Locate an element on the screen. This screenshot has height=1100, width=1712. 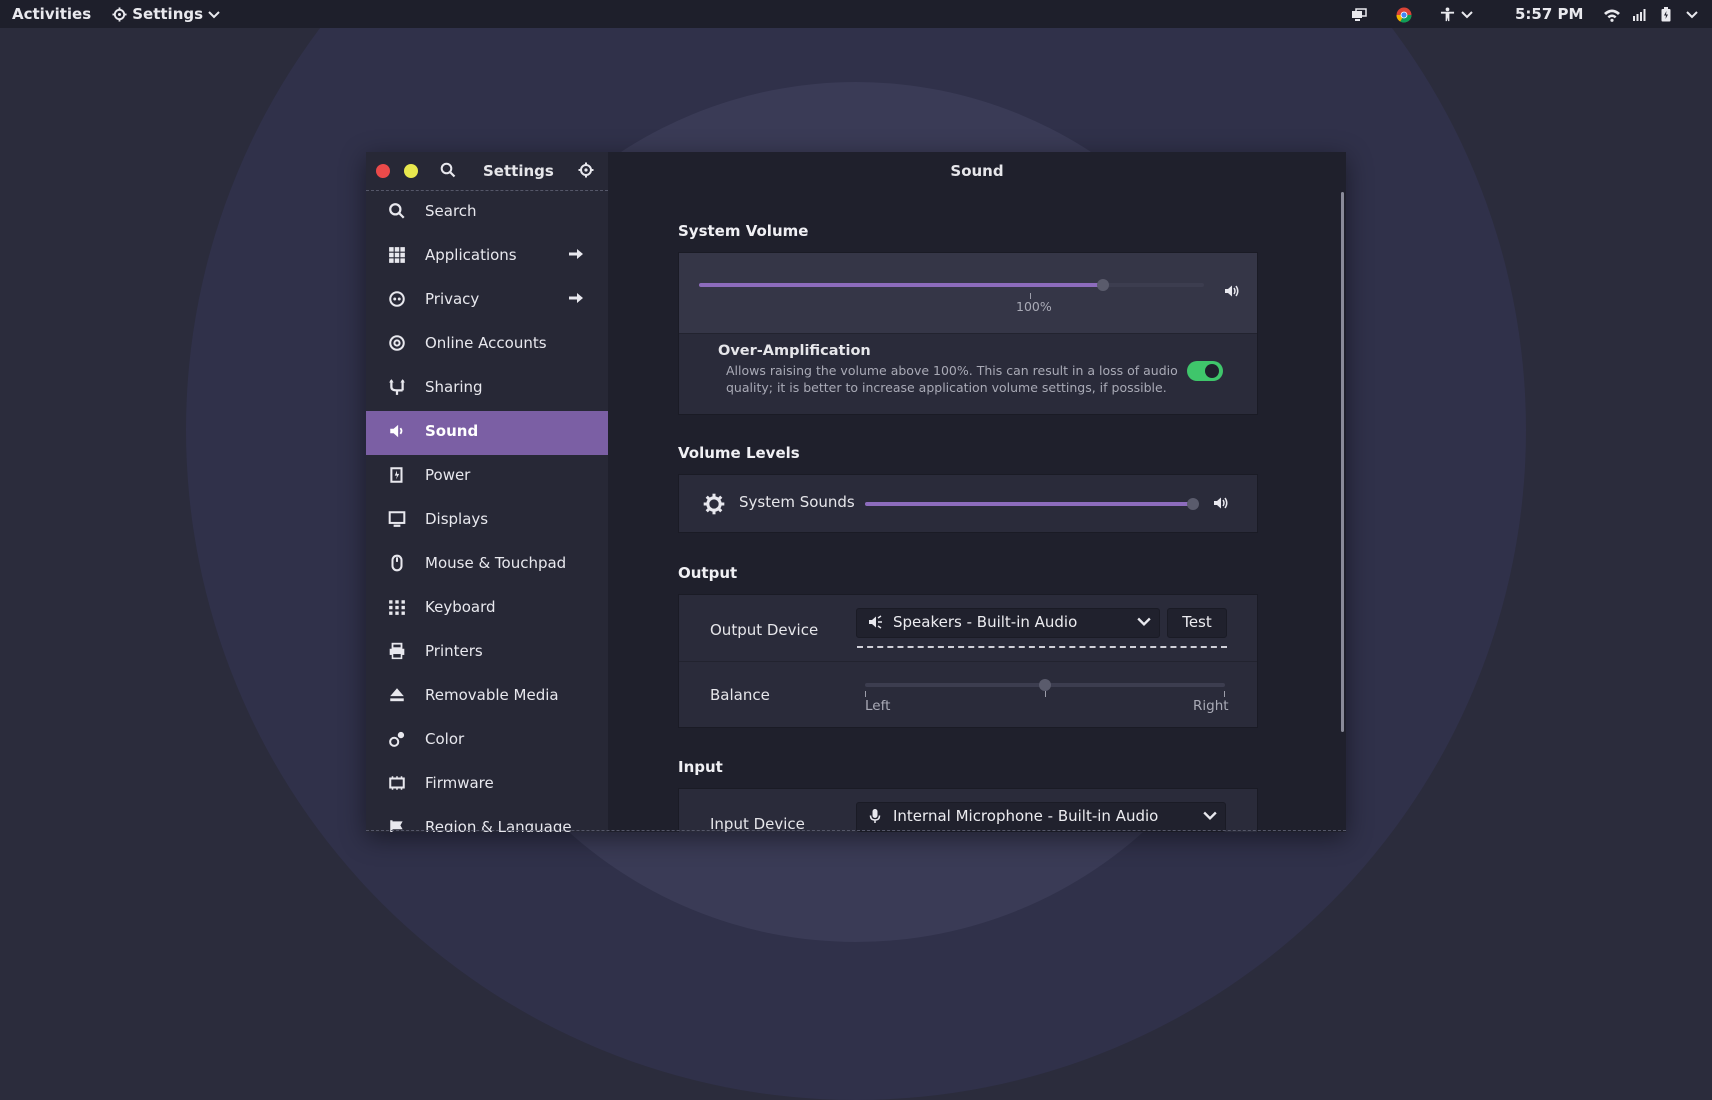
row-separator is located at coordinates (968, 333).